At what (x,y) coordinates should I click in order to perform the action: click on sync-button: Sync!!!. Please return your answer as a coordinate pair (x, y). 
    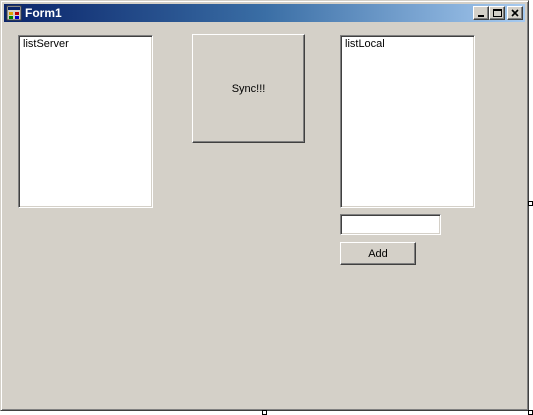
    Looking at the image, I should click on (248, 88).